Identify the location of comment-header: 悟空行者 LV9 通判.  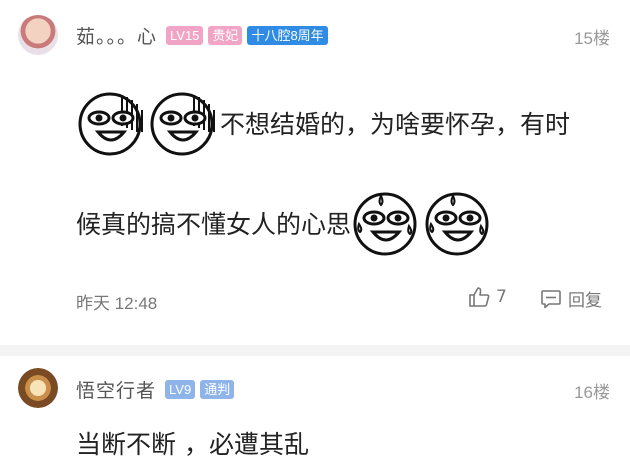
(155, 389).